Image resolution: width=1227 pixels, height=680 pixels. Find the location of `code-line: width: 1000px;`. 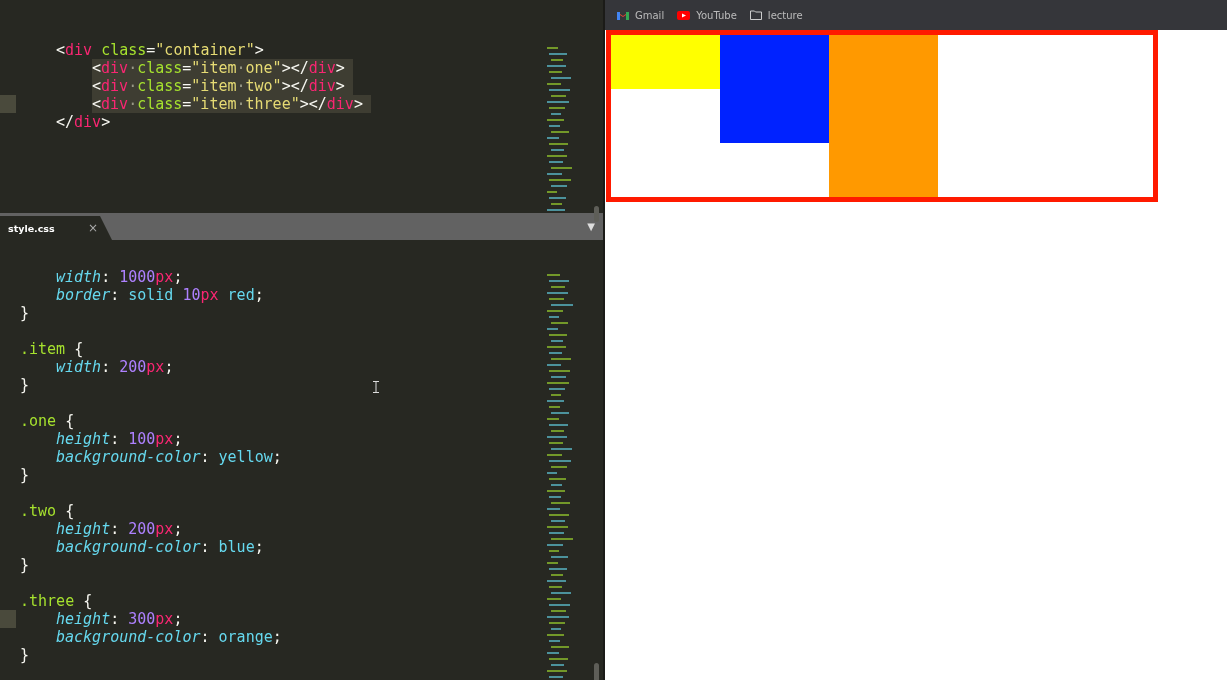

code-line: width: 1000px; is located at coordinates (119, 277).